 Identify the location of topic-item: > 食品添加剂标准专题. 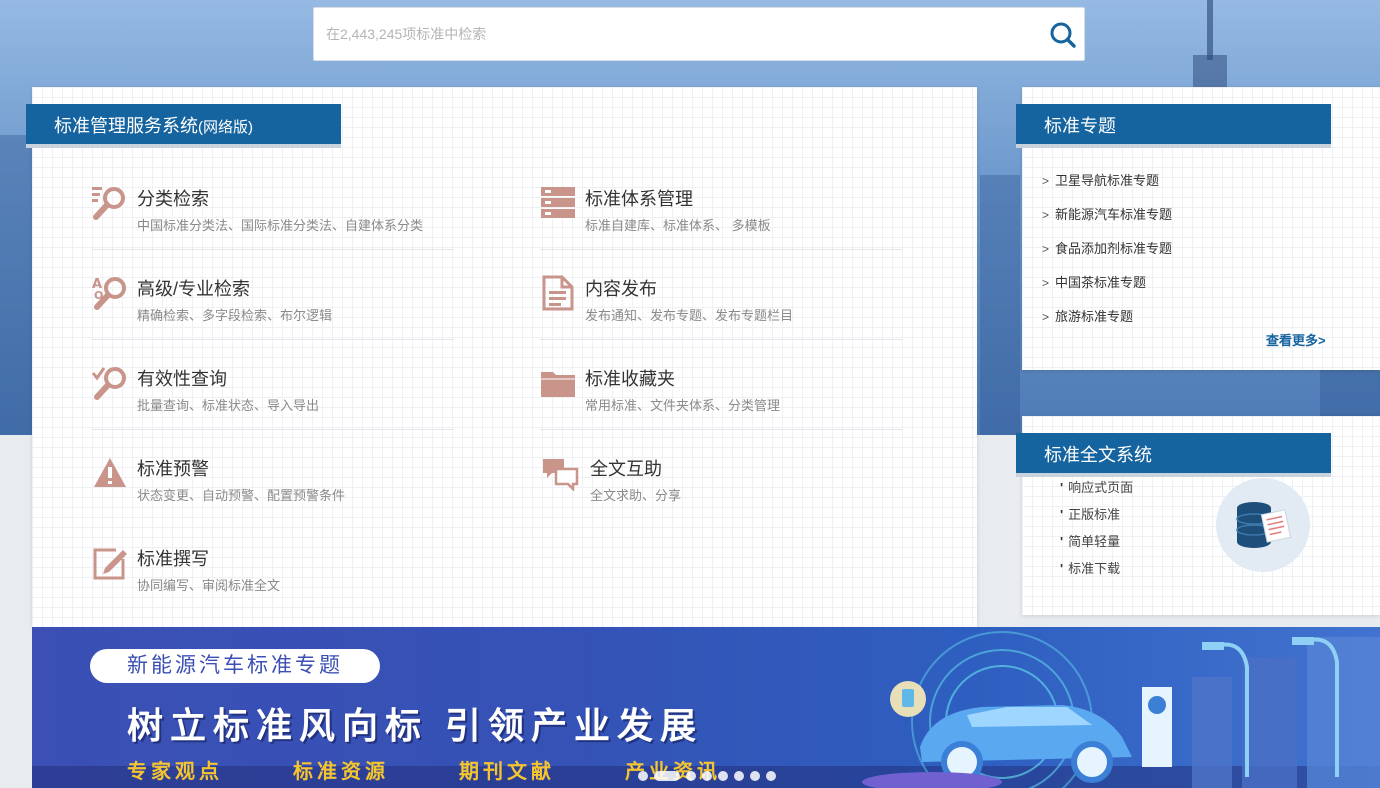
(1107, 256).